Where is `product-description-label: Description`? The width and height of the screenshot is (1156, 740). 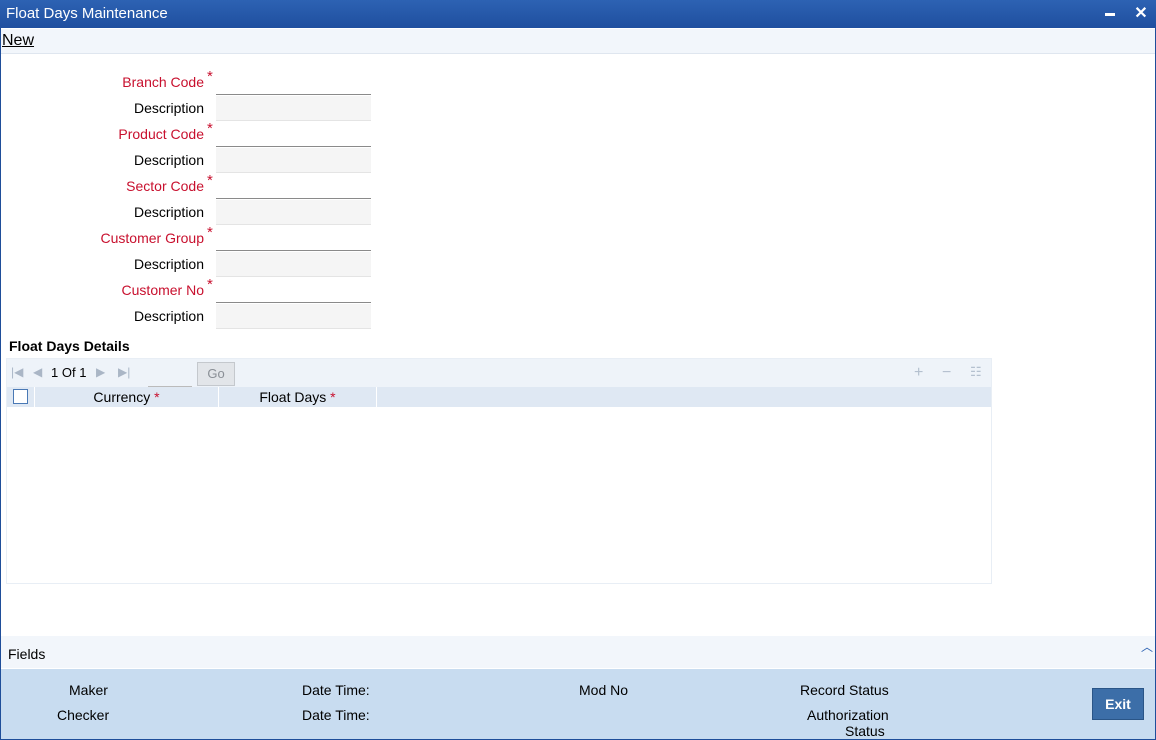 product-description-label: Description is located at coordinates (168, 160).